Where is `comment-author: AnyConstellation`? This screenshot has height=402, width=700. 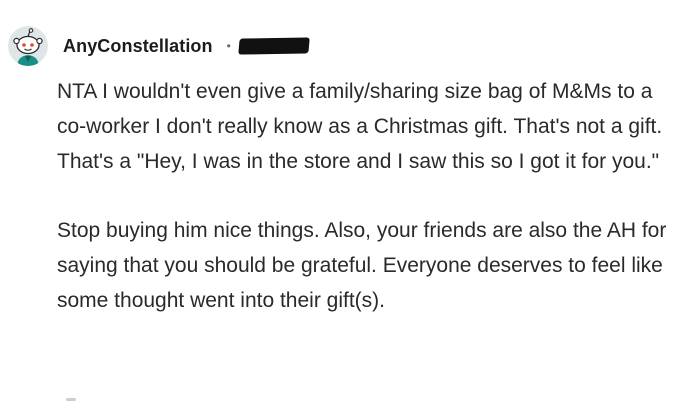 comment-author: AnyConstellation is located at coordinates (138, 46).